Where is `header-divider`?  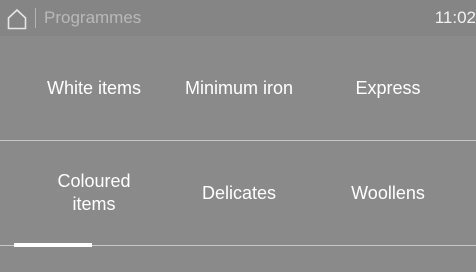
header-divider is located at coordinates (35, 18).